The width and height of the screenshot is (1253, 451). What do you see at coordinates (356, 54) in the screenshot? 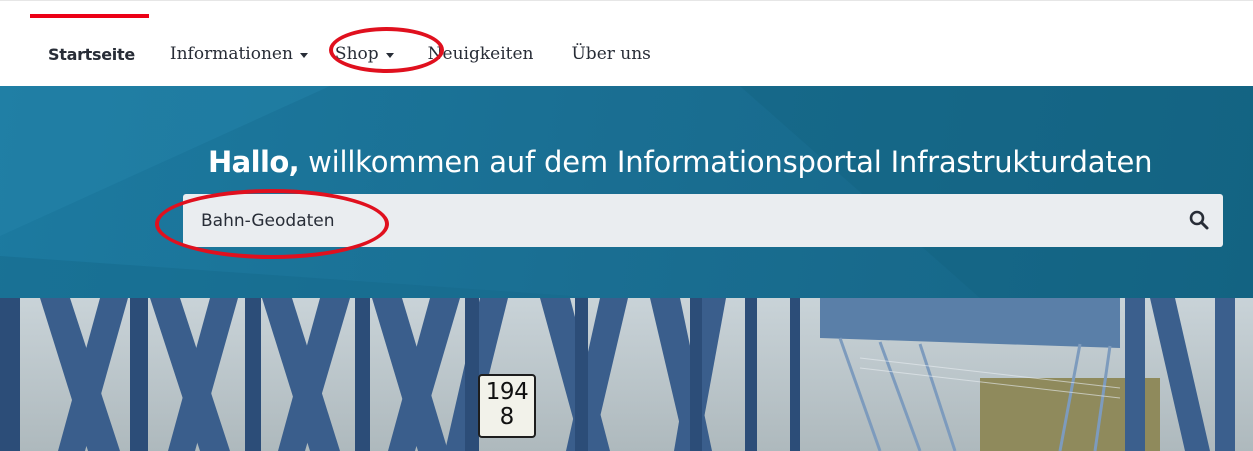
I see `nav-item-label: Shop` at bounding box center [356, 54].